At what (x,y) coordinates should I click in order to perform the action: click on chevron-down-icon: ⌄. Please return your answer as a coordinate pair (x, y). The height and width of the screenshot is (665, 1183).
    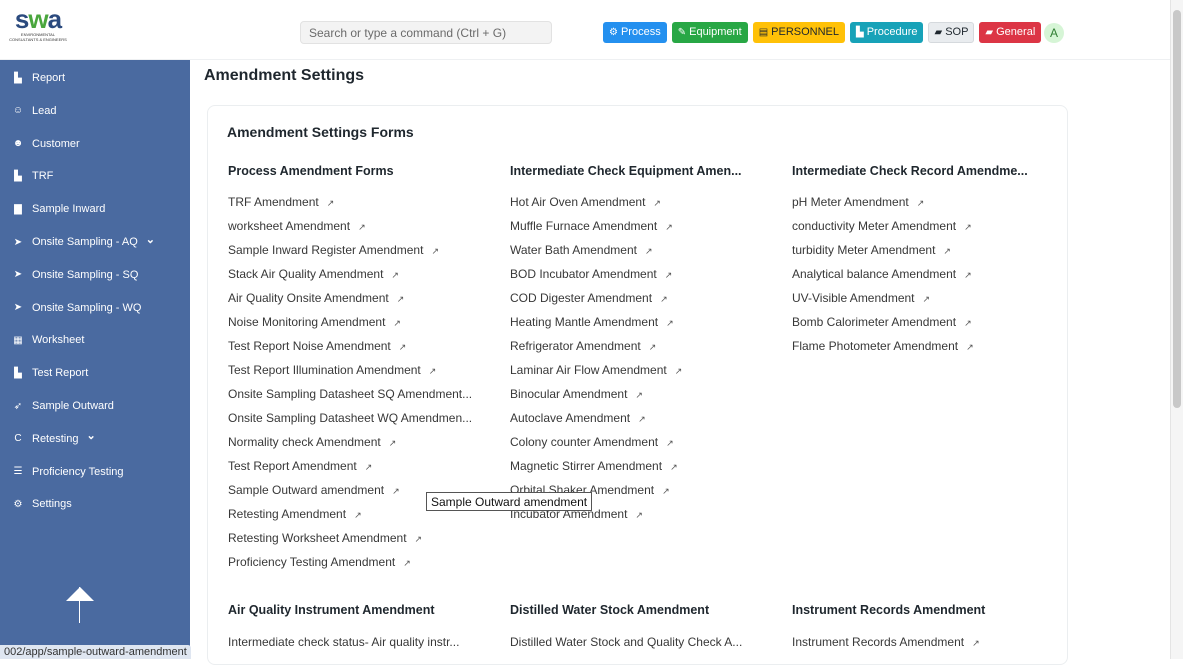
    Looking at the image, I should click on (91, 436).